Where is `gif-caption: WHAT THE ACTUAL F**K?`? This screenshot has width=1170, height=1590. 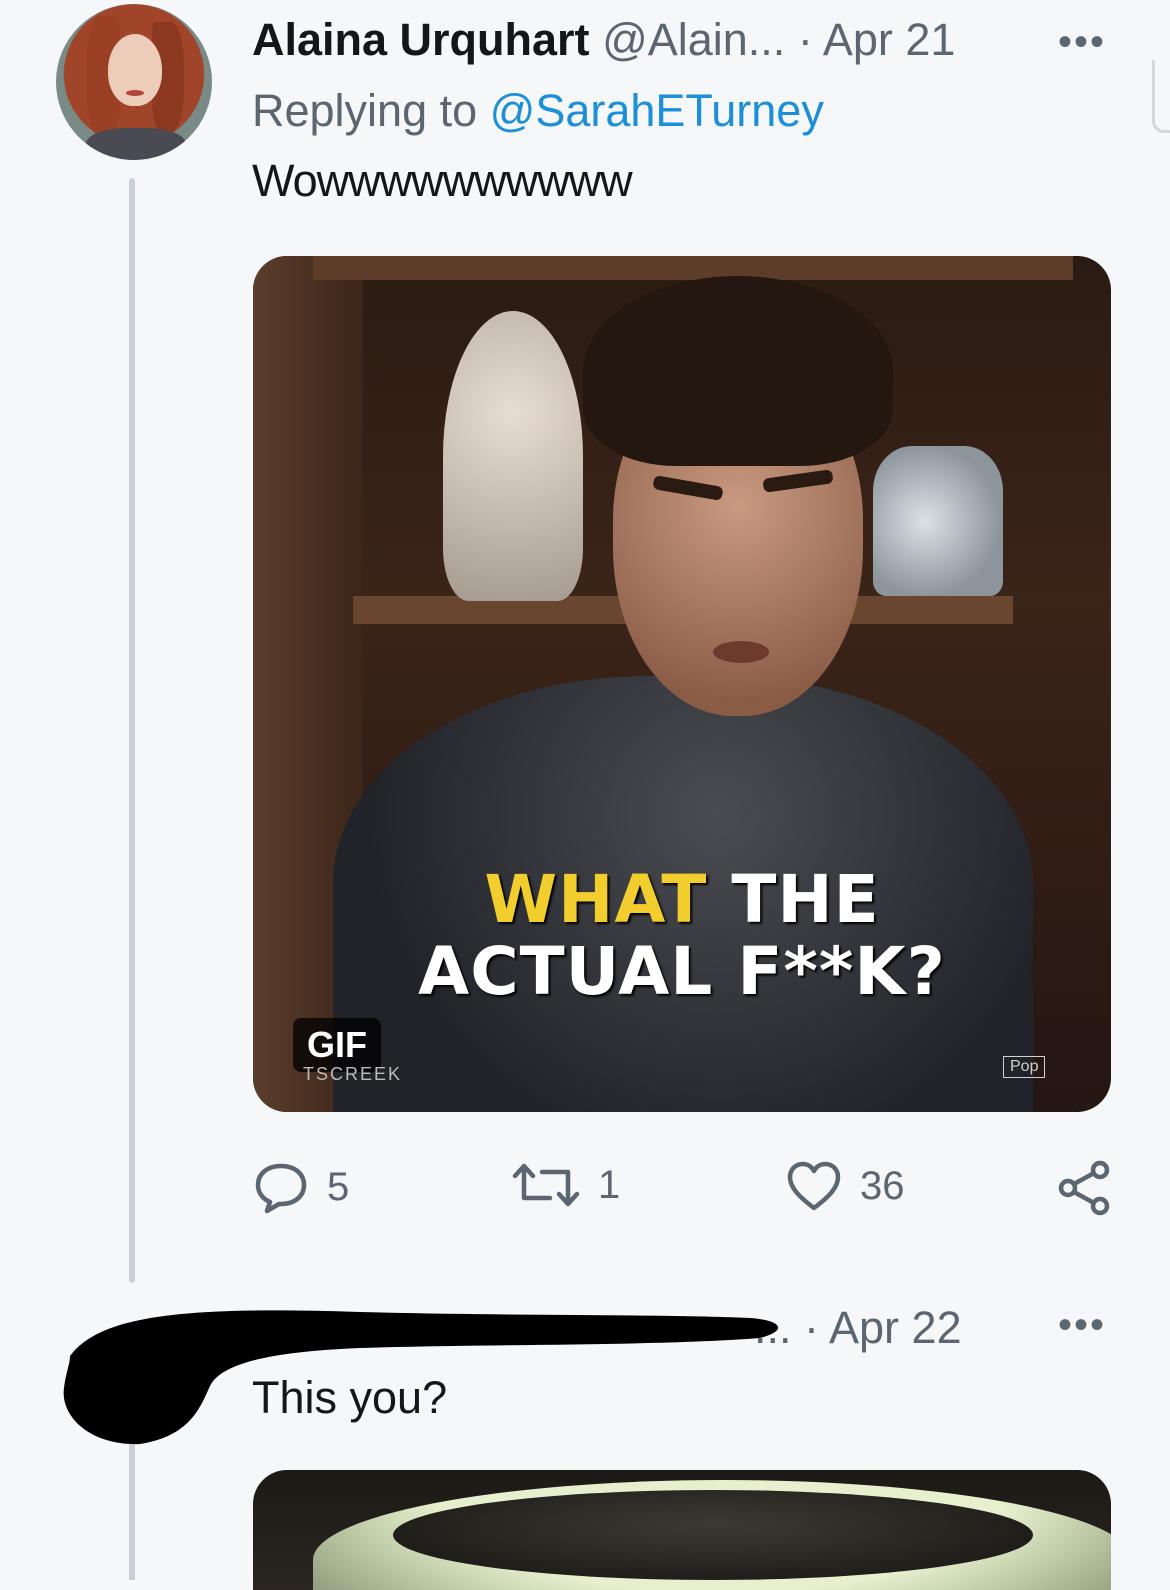 gif-caption: WHAT THE ACTUAL F**K? is located at coordinates (682, 936).